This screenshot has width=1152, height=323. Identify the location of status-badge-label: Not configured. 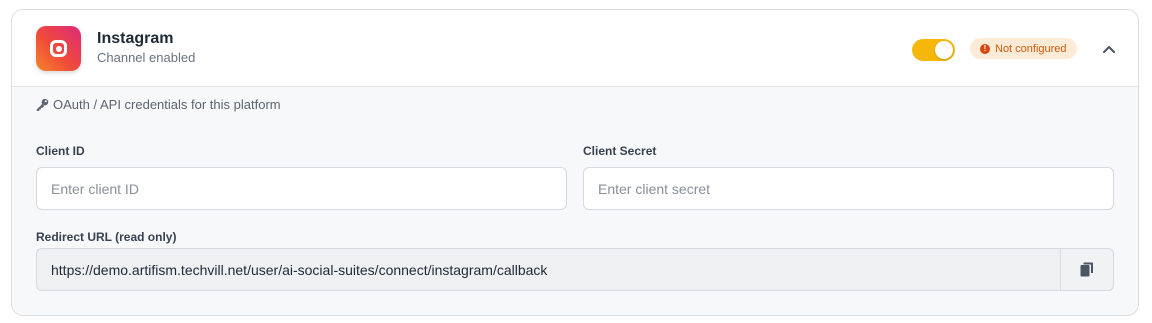
(1031, 48).